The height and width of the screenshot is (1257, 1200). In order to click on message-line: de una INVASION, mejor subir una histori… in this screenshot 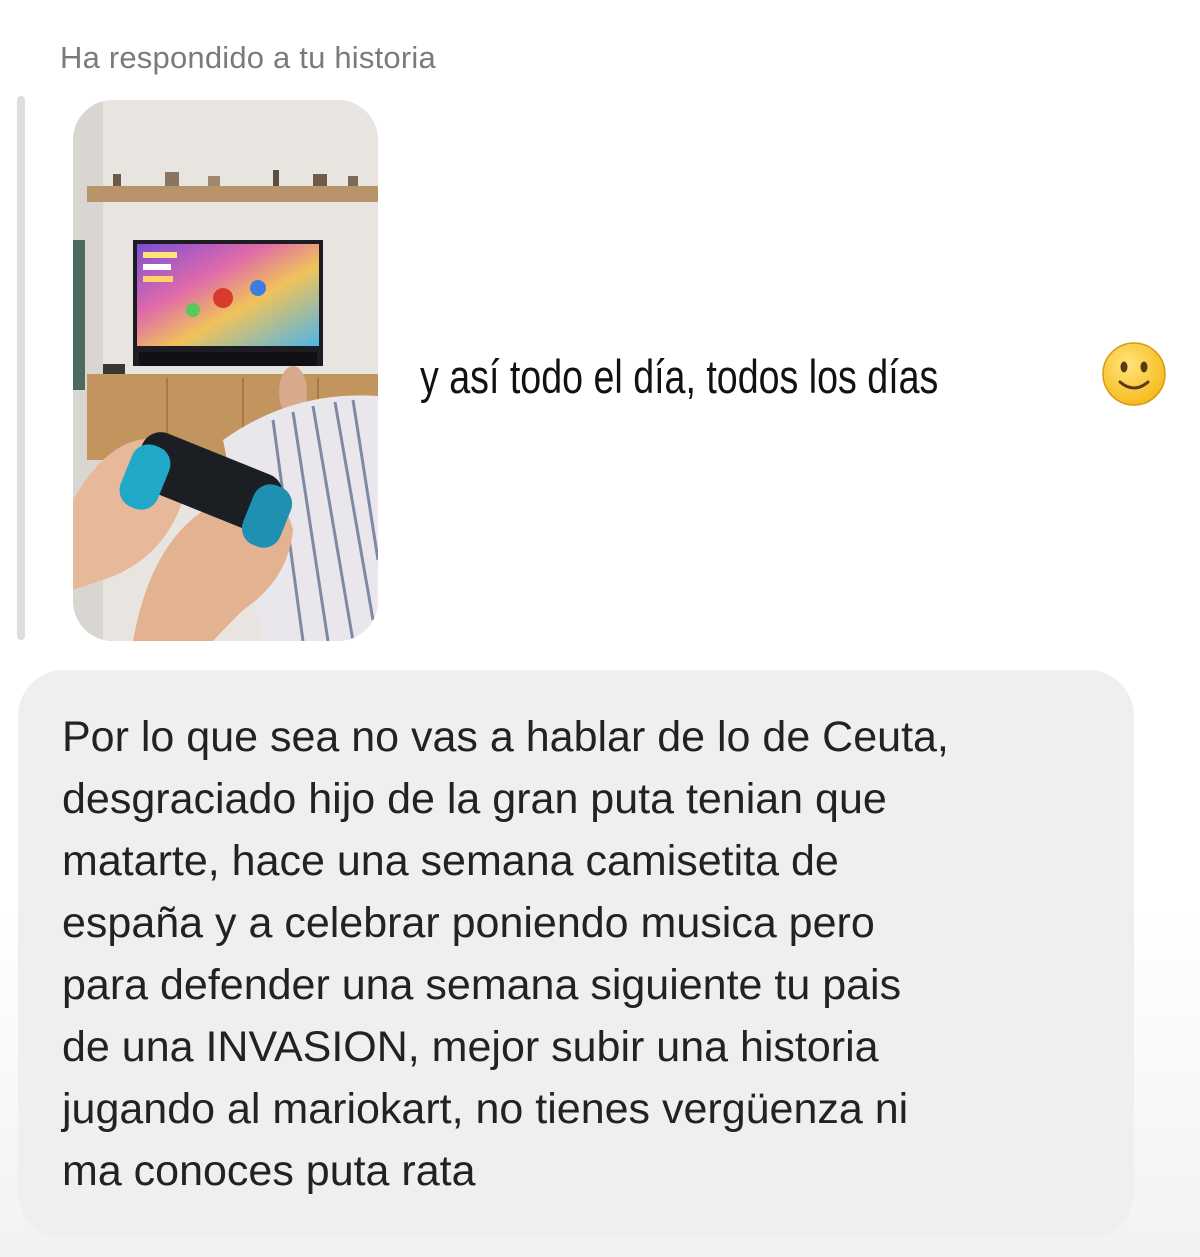, I will do `click(470, 1047)`.